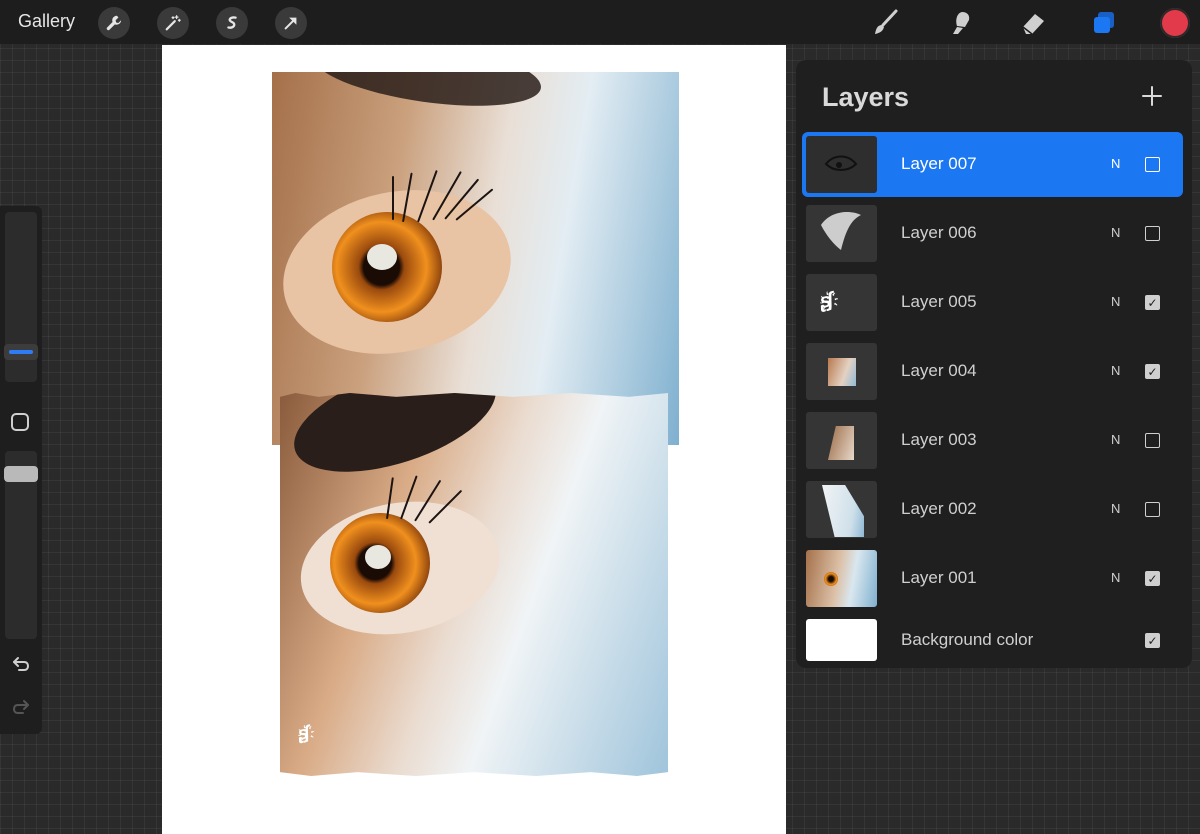  I want to click on background-color-swatch, so click(841, 640).